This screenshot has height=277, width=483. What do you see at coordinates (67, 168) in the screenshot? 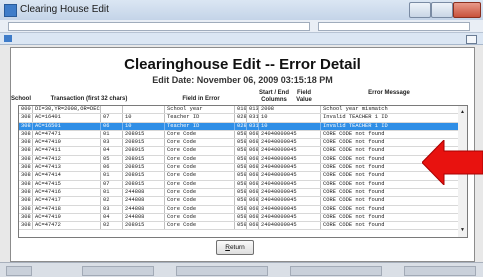
I see `cell-transaction: AC=47413` at bounding box center [67, 168].